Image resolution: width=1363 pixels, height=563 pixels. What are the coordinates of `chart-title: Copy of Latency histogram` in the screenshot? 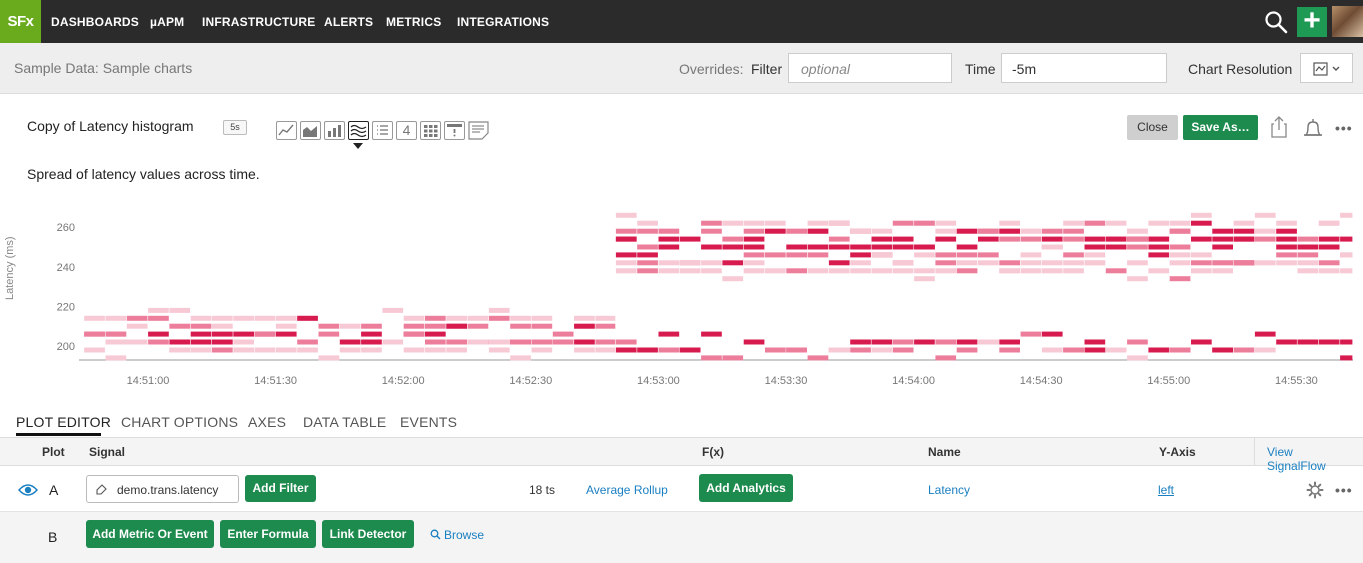 It's located at (110, 126).